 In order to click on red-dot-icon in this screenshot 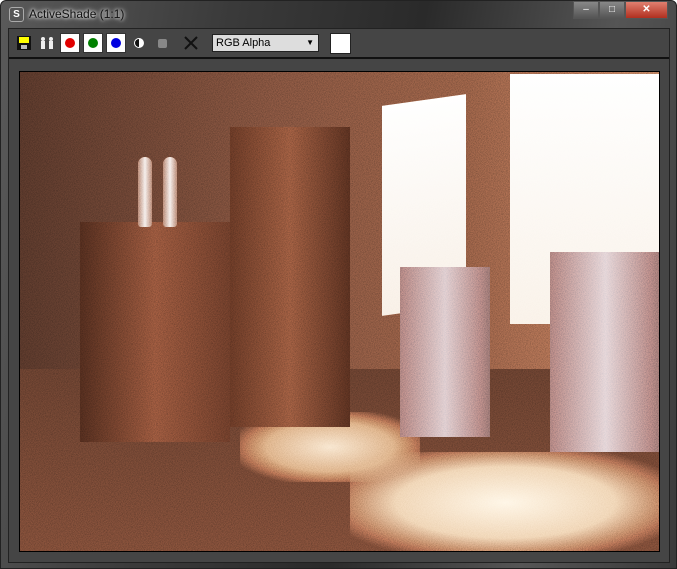, I will do `click(70, 43)`.